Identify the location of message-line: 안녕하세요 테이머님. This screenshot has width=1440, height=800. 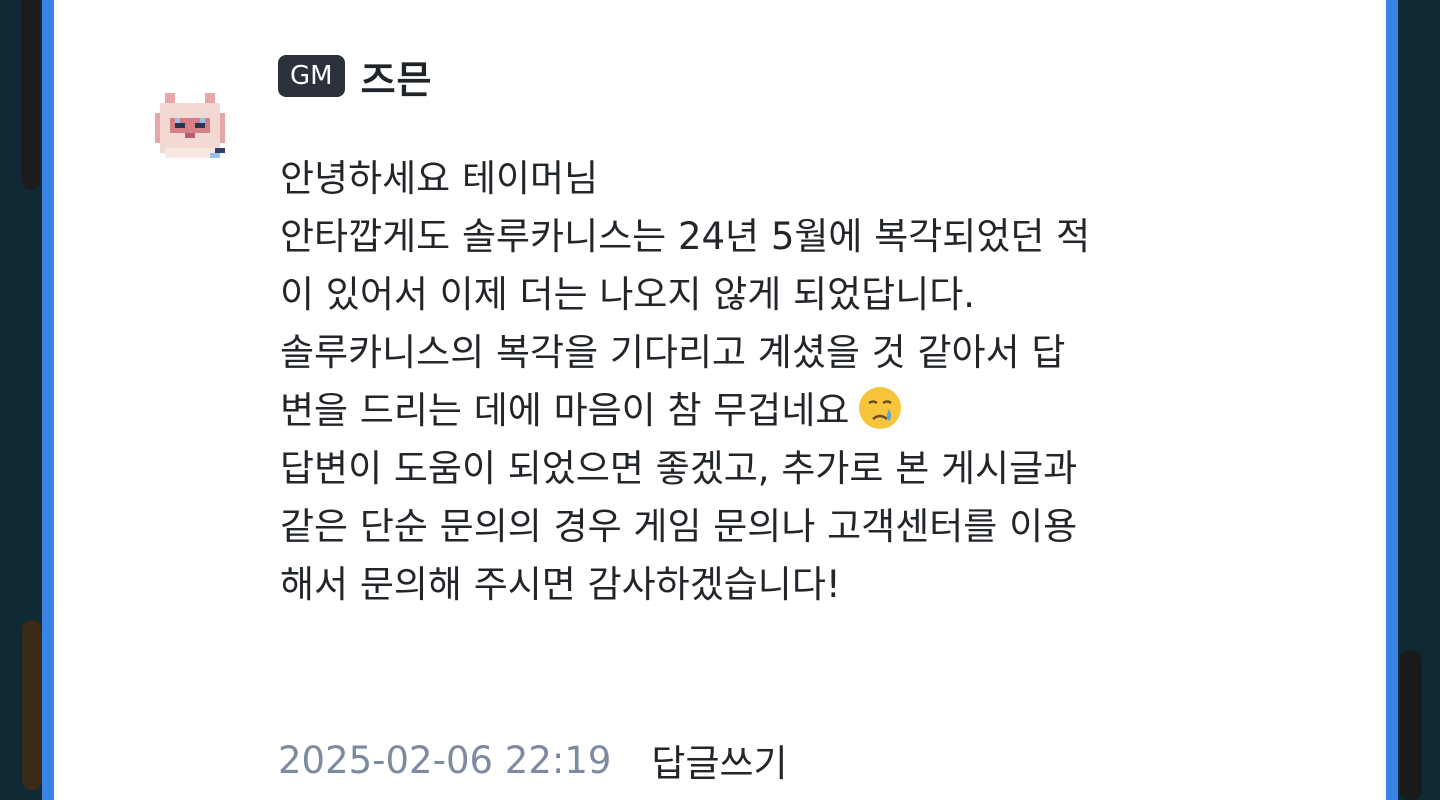
(439, 178).